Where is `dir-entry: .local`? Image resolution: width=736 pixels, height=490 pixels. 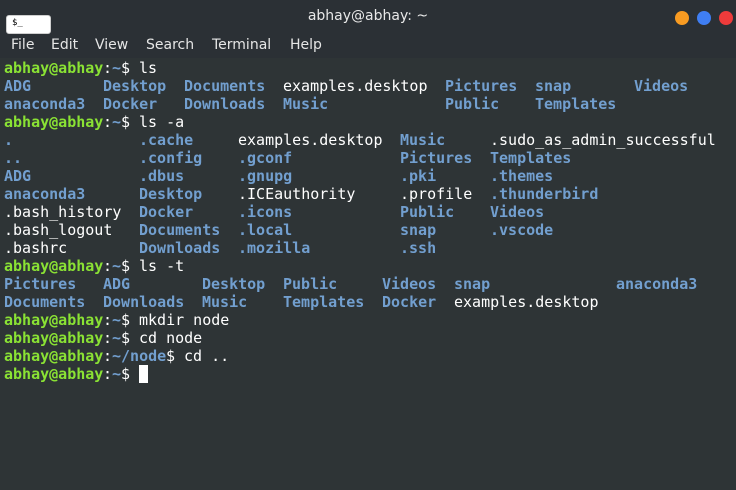 dir-entry: .local is located at coordinates (265, 230).